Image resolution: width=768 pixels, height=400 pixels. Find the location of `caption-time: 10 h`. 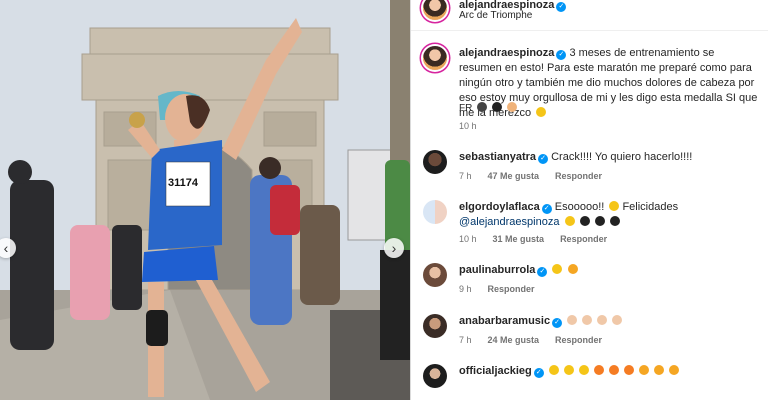

caption-time: 10 h is located at coordinates (468, 126).